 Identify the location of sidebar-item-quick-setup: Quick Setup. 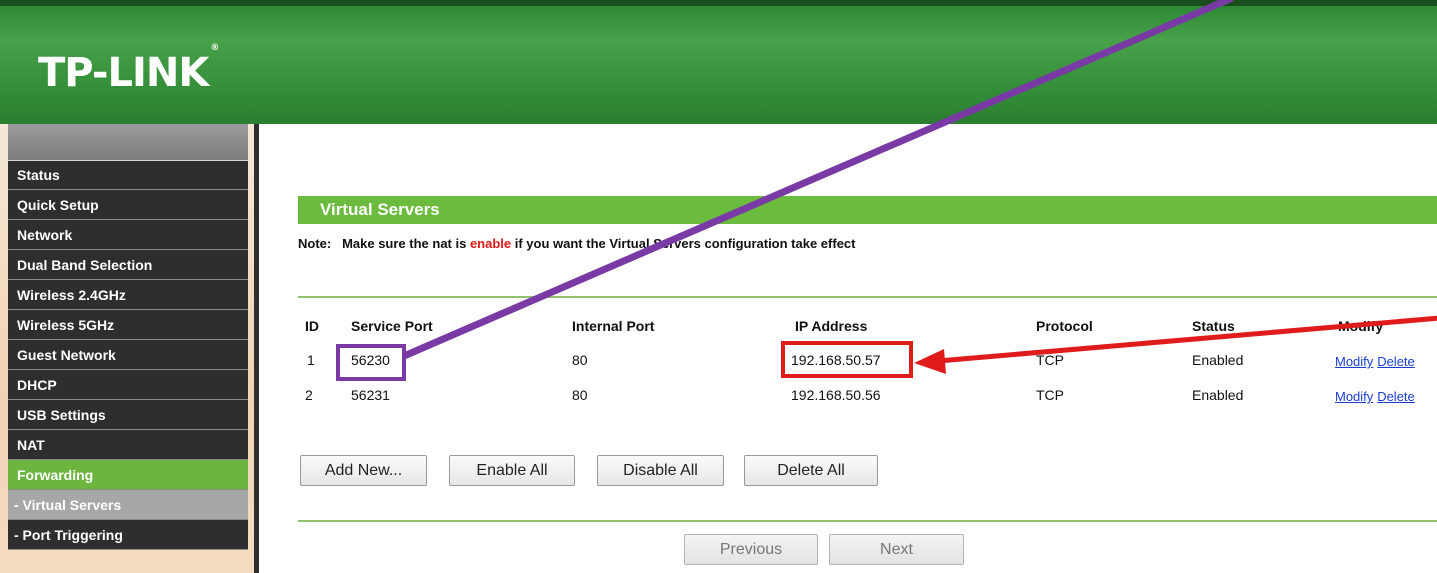
(128, 205).